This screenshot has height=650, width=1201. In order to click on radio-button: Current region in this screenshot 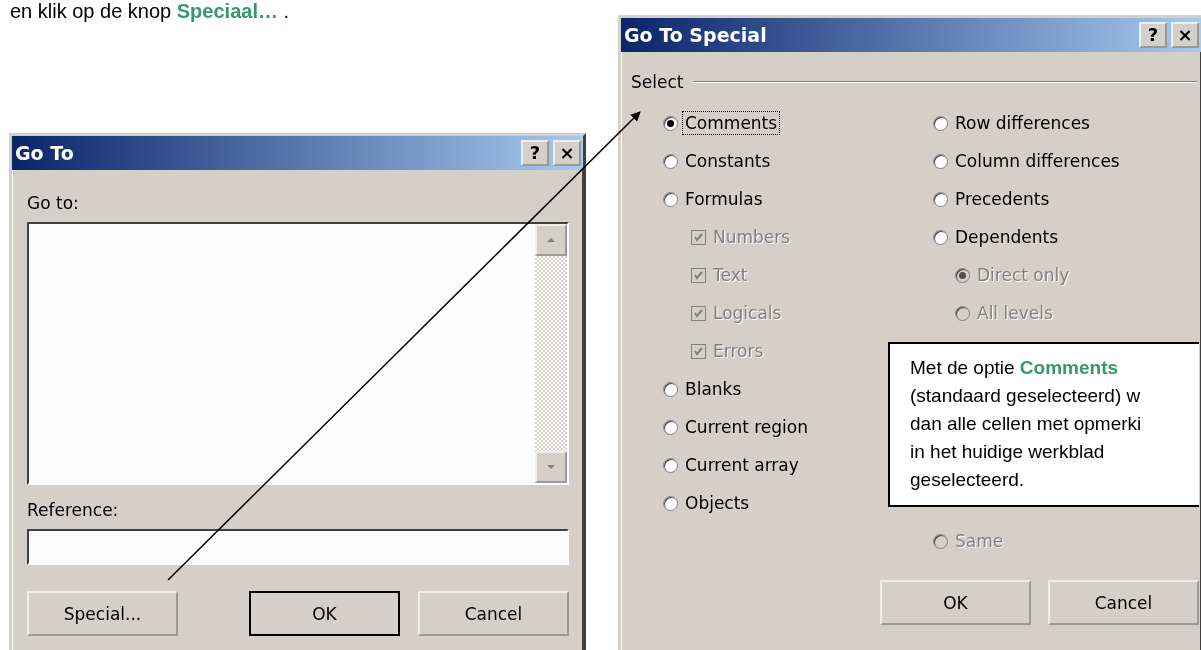, I will do `click(739, 427)`.